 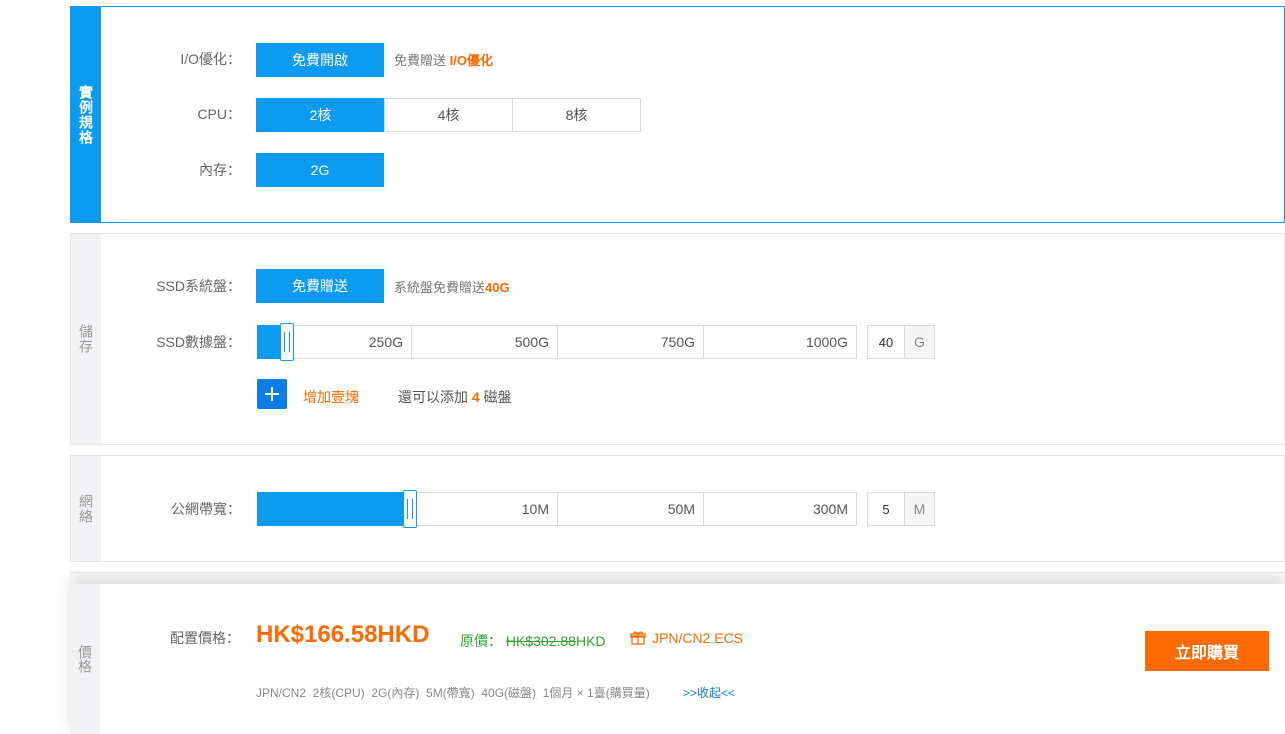 I want to click on system-disk-note: 系統盤免費贈送40G, so click(x=452, y=286).